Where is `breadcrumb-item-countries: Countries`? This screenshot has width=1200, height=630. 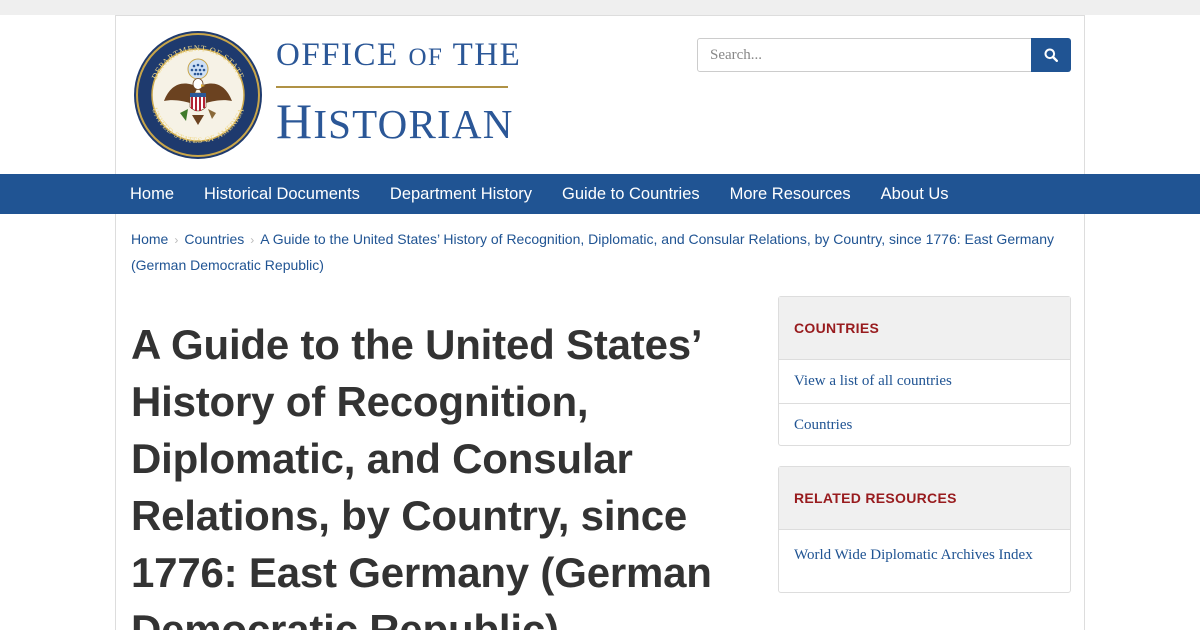 breadcrumb-item-countries: Countries is located at coordinates (214, 239).